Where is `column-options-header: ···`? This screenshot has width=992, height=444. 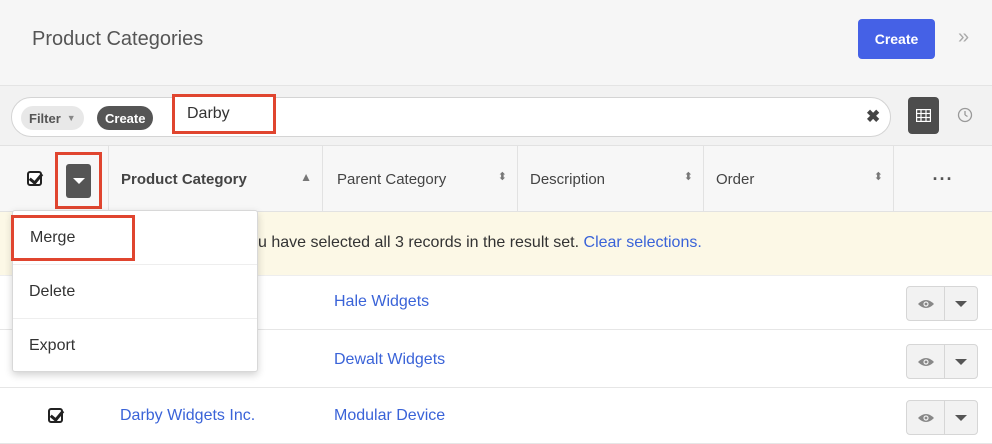 column-options-header: ··· is located at coordinates (943, 179).